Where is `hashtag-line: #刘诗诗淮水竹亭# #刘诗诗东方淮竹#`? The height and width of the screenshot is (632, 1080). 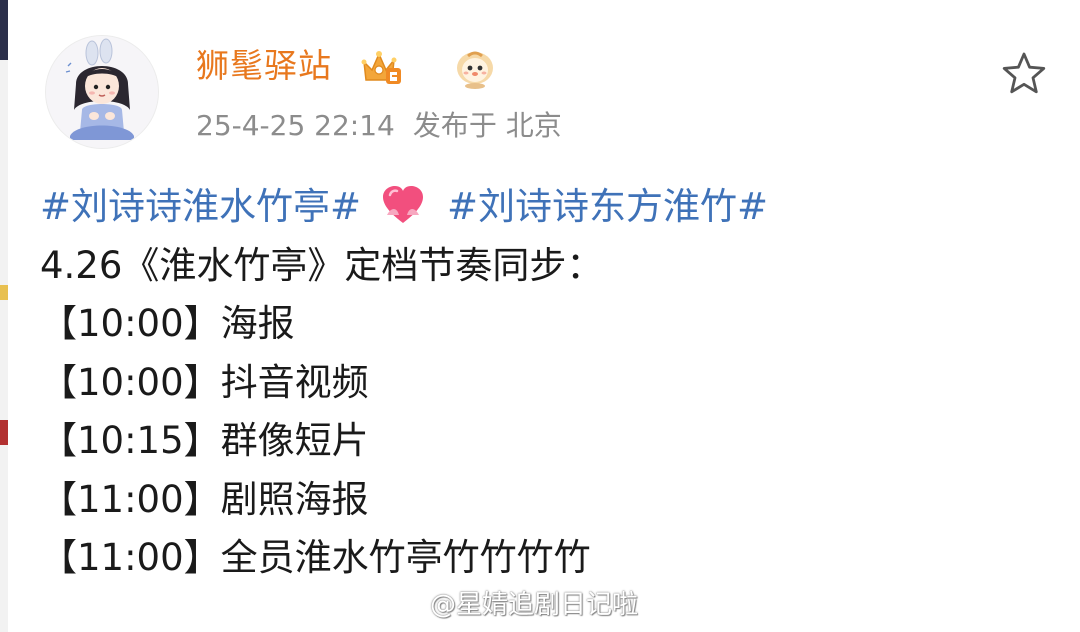
hashtag-line: #刘诗诗淮水竹亭# #刘诗诗东方淮竹# is located at coordinates (540, 207).